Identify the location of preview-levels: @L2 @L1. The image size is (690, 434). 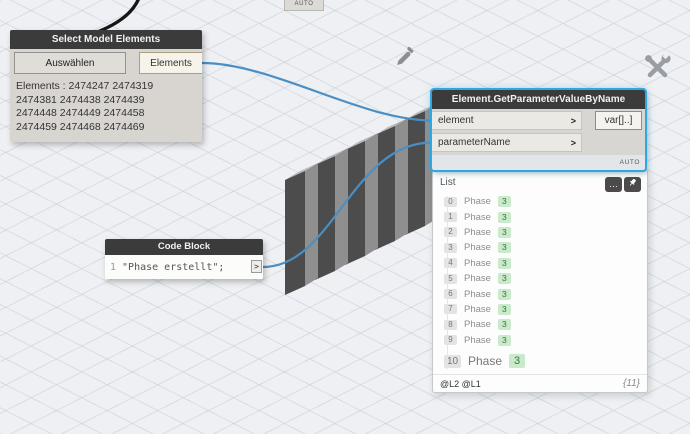
(460, 384).